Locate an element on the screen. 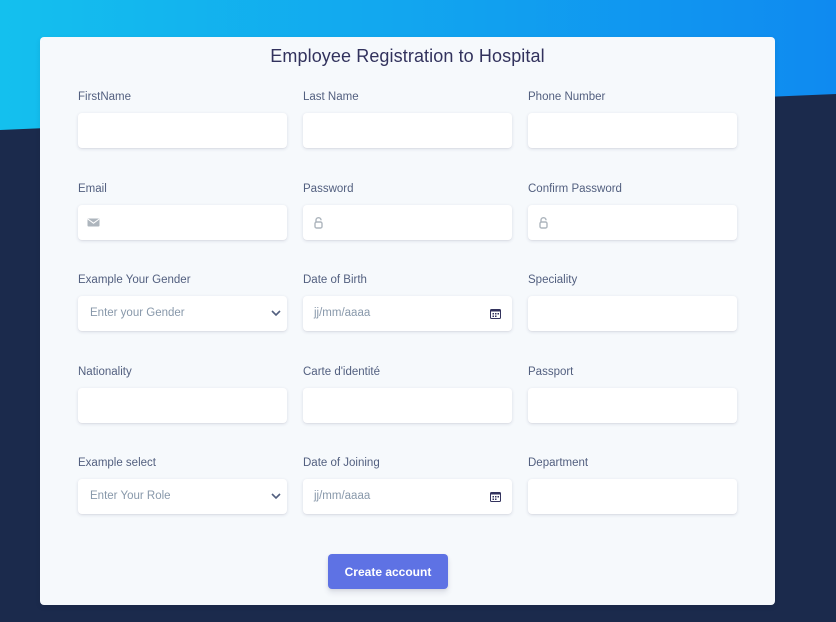  gender-group: Example Your Gender Enter your Gender is located at coordinates (182, 302).